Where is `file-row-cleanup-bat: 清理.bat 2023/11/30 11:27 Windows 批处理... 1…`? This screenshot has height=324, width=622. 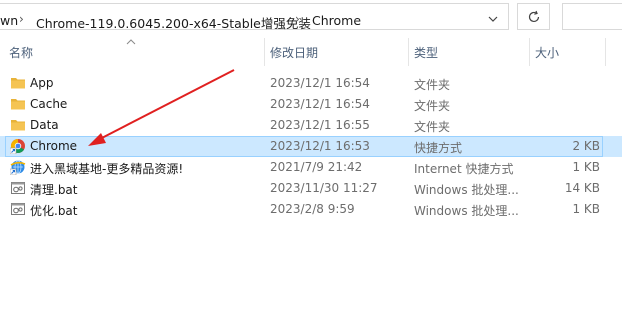
file-row-cleanup-bat: 清理.bat 2023/11/30 11:27 Windows 批处理... 1… is located at coordinates (311, 188).